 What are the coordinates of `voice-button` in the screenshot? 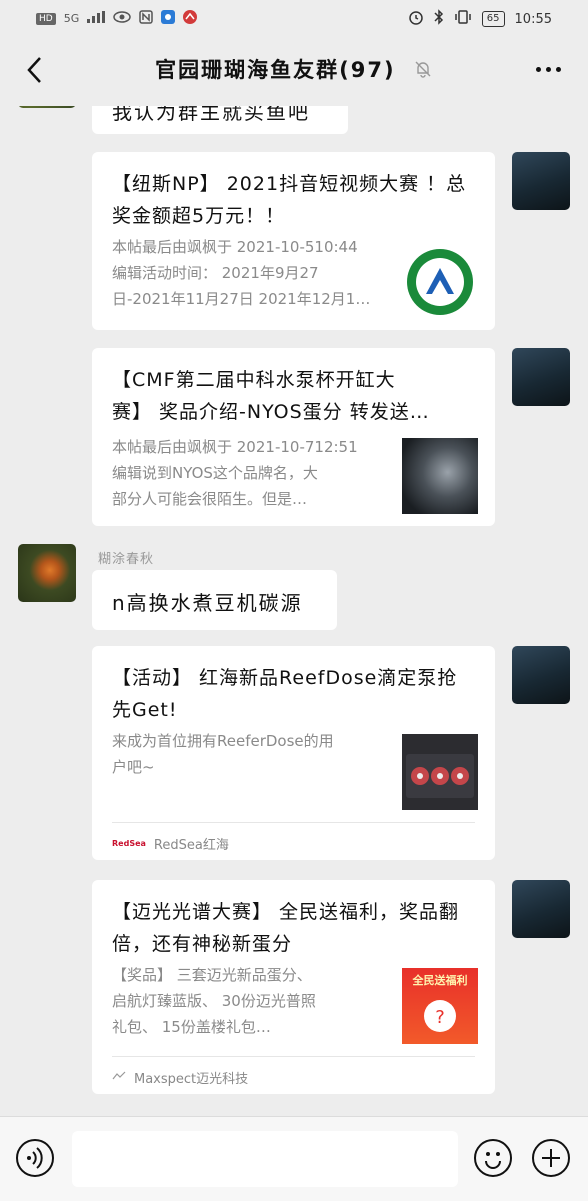 It's located at (35, 1158).